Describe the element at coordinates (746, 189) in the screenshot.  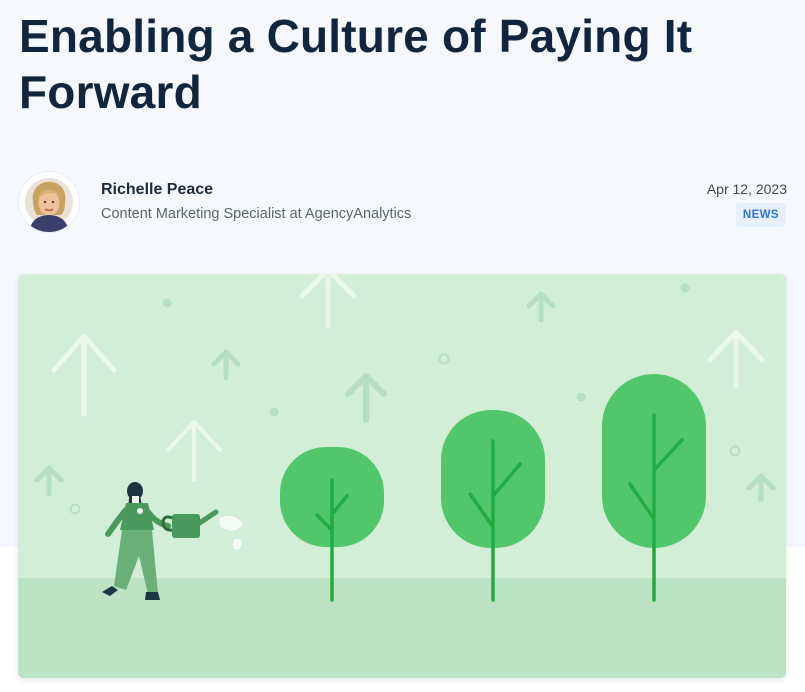
I see `post-date: Apr 12, 2023` at that location.